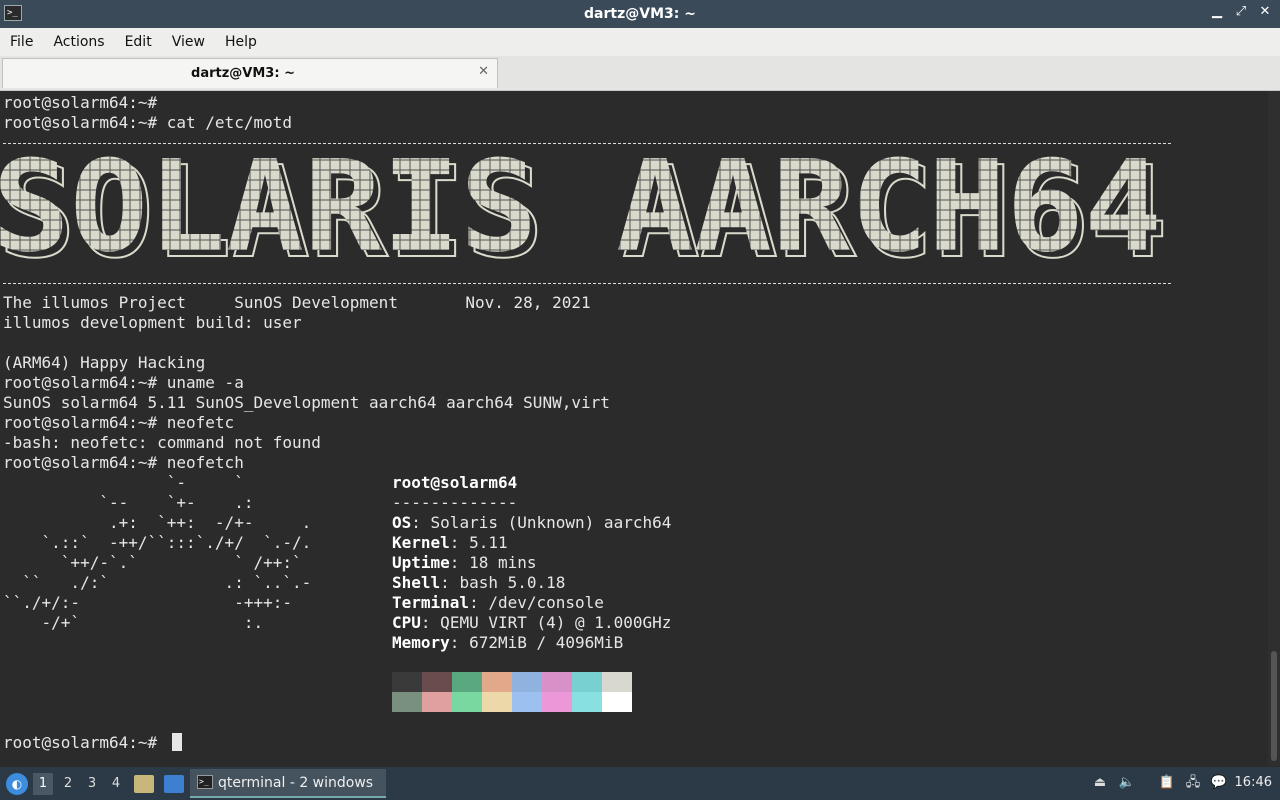  What do you see at coordinates (587, 143) in the screenshot?
I see `motd-divider-top` at bounding box center [587, 143].